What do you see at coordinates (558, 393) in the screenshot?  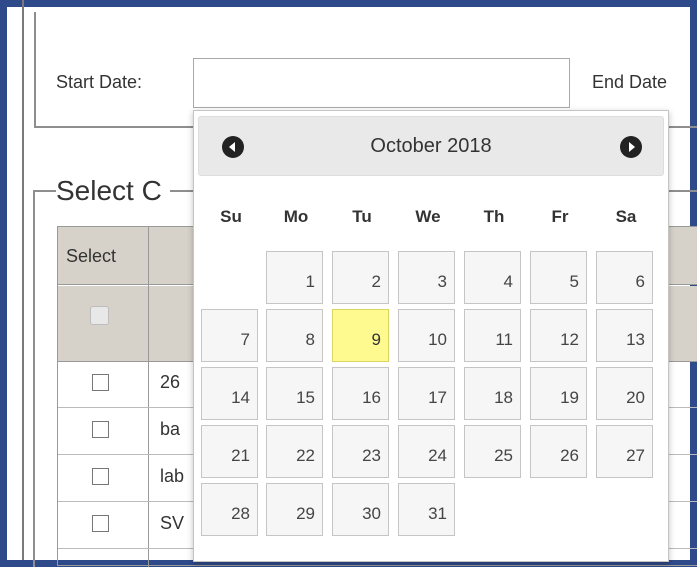 I see `calendar-day: 19` at bounding box center [558, 393].